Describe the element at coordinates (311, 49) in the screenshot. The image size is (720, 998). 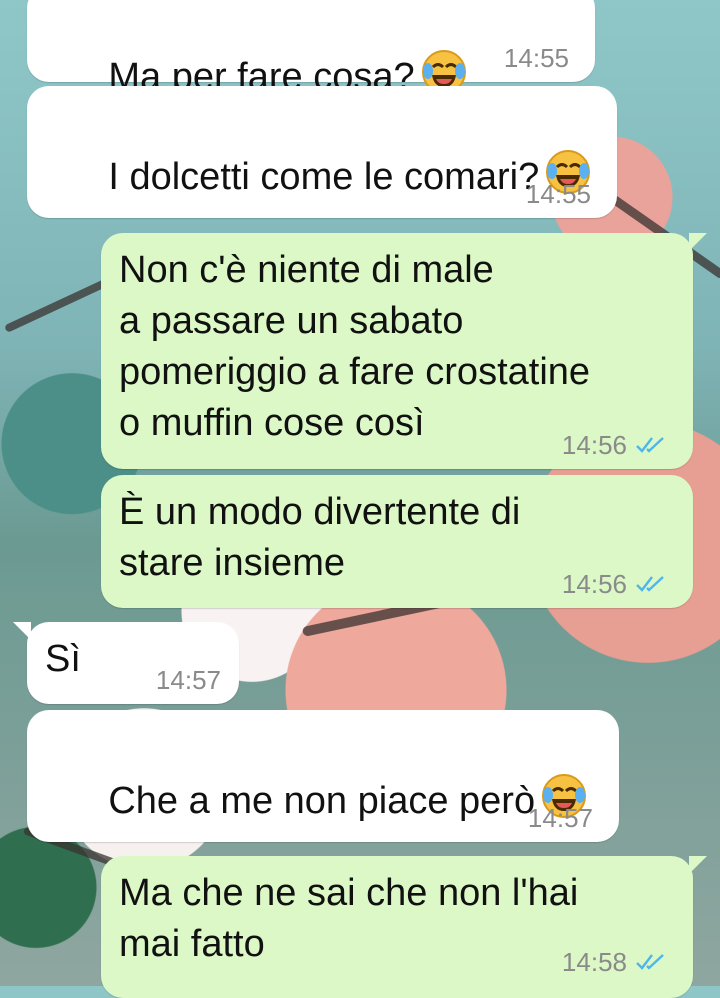
I see `message-incoming: Ma per fare cosa? 14:55` at that location.